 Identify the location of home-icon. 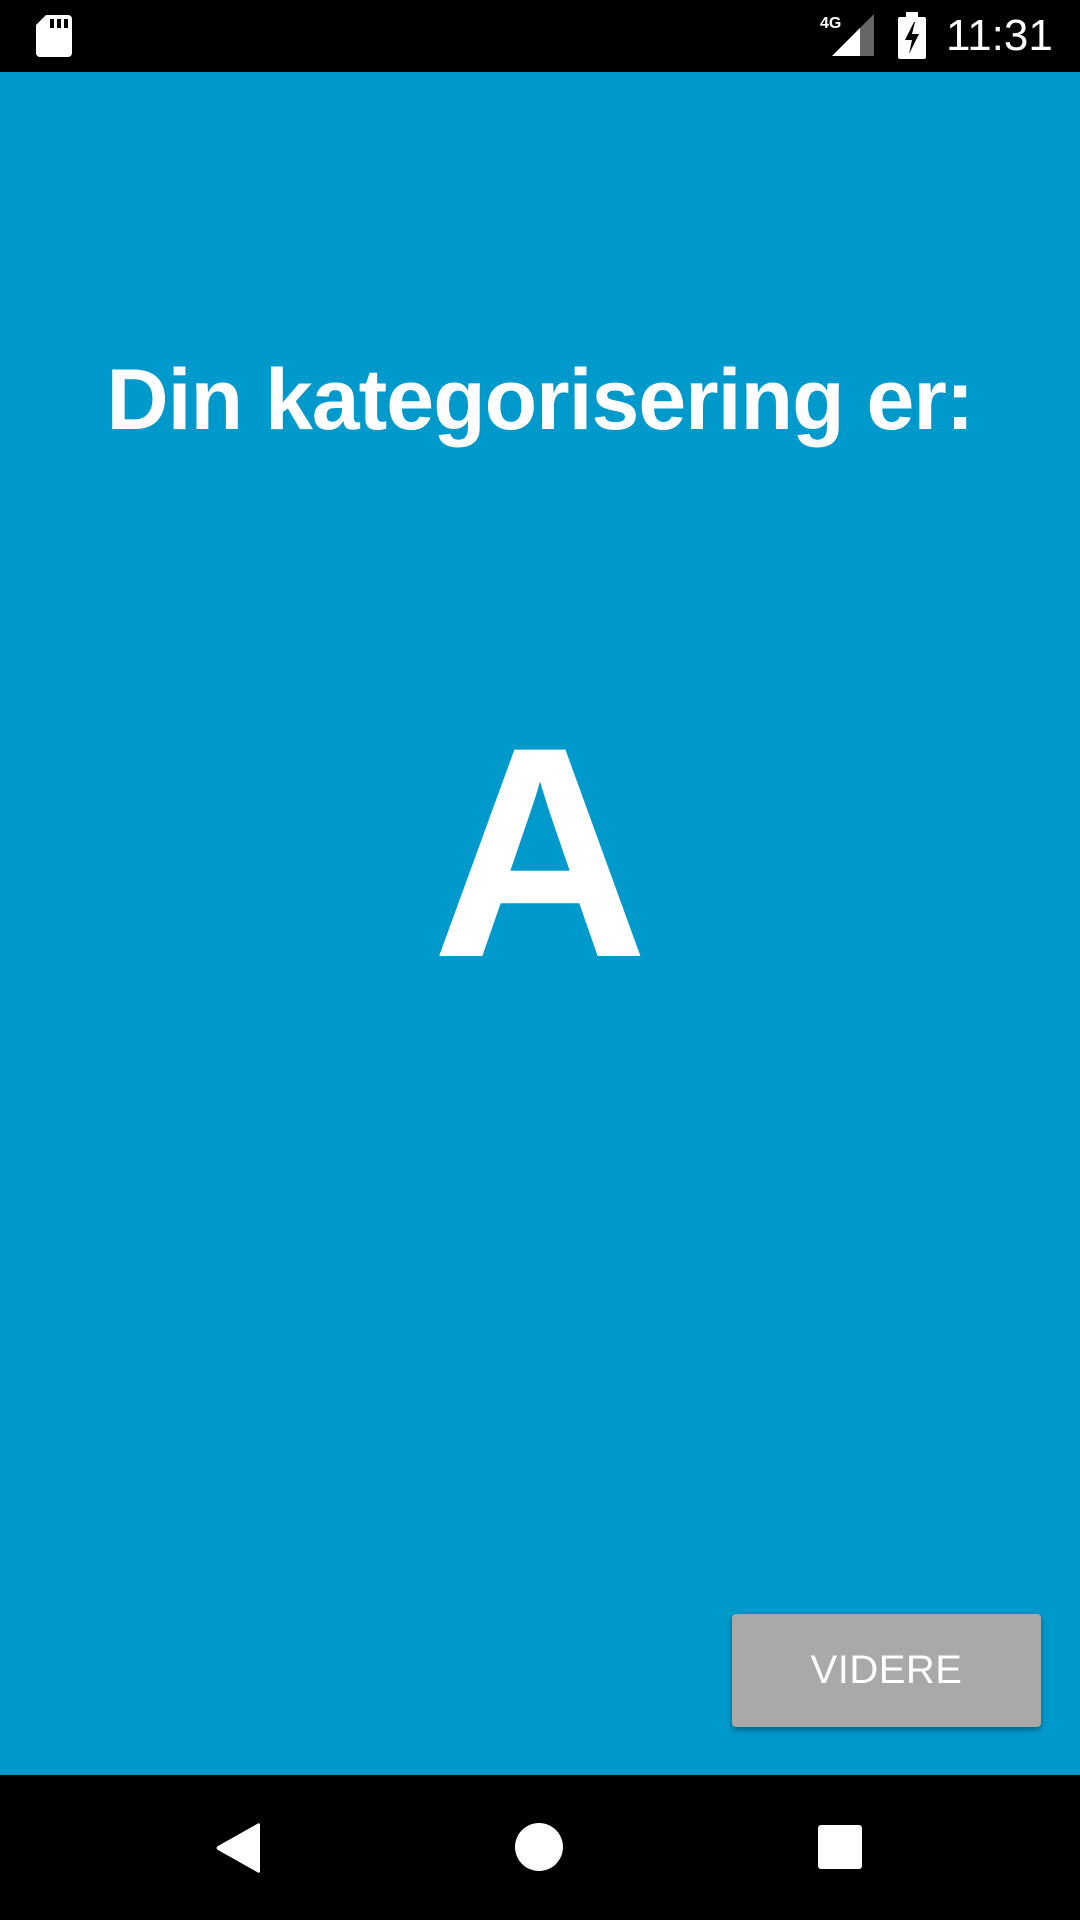
(539, 1847).